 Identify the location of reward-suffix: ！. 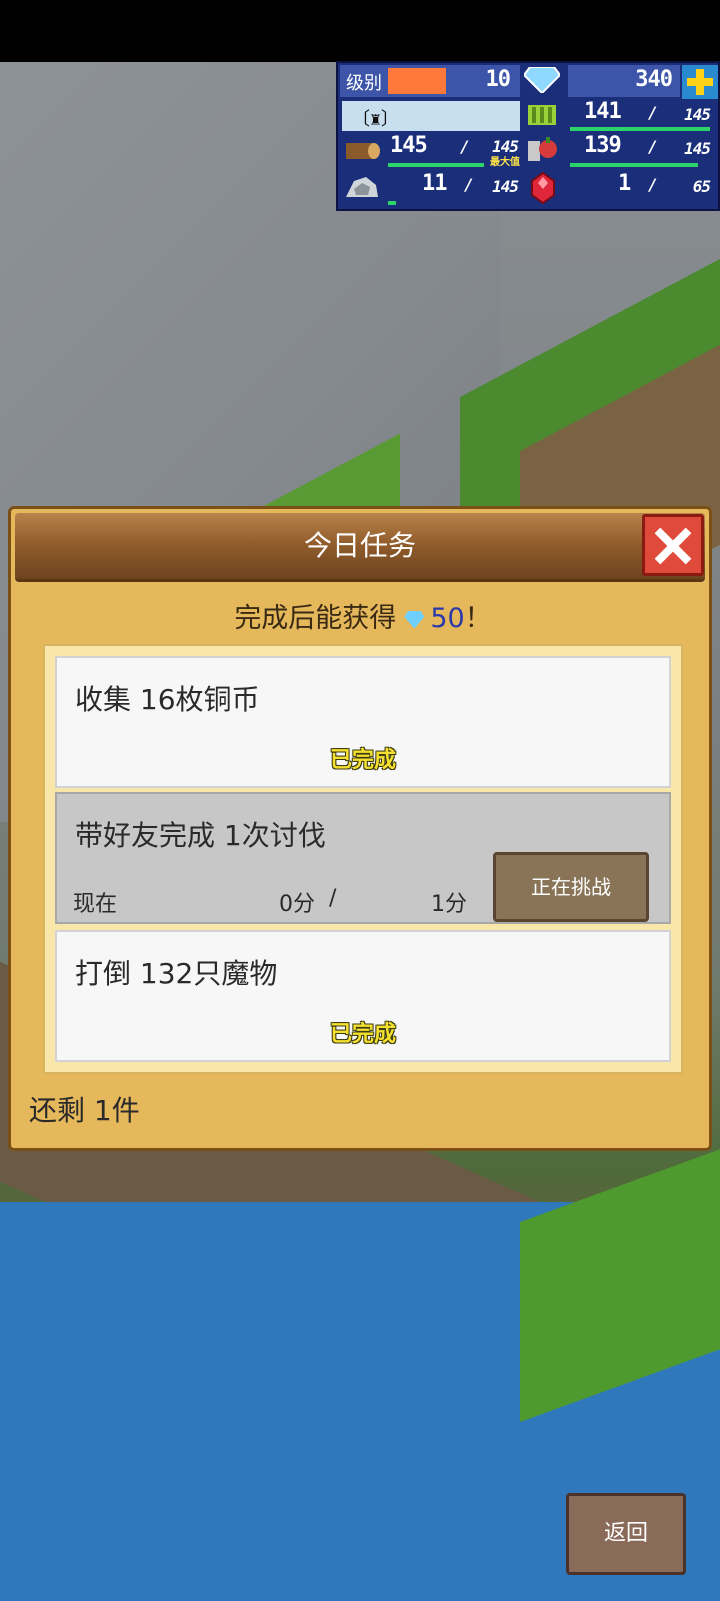
(478, 618).